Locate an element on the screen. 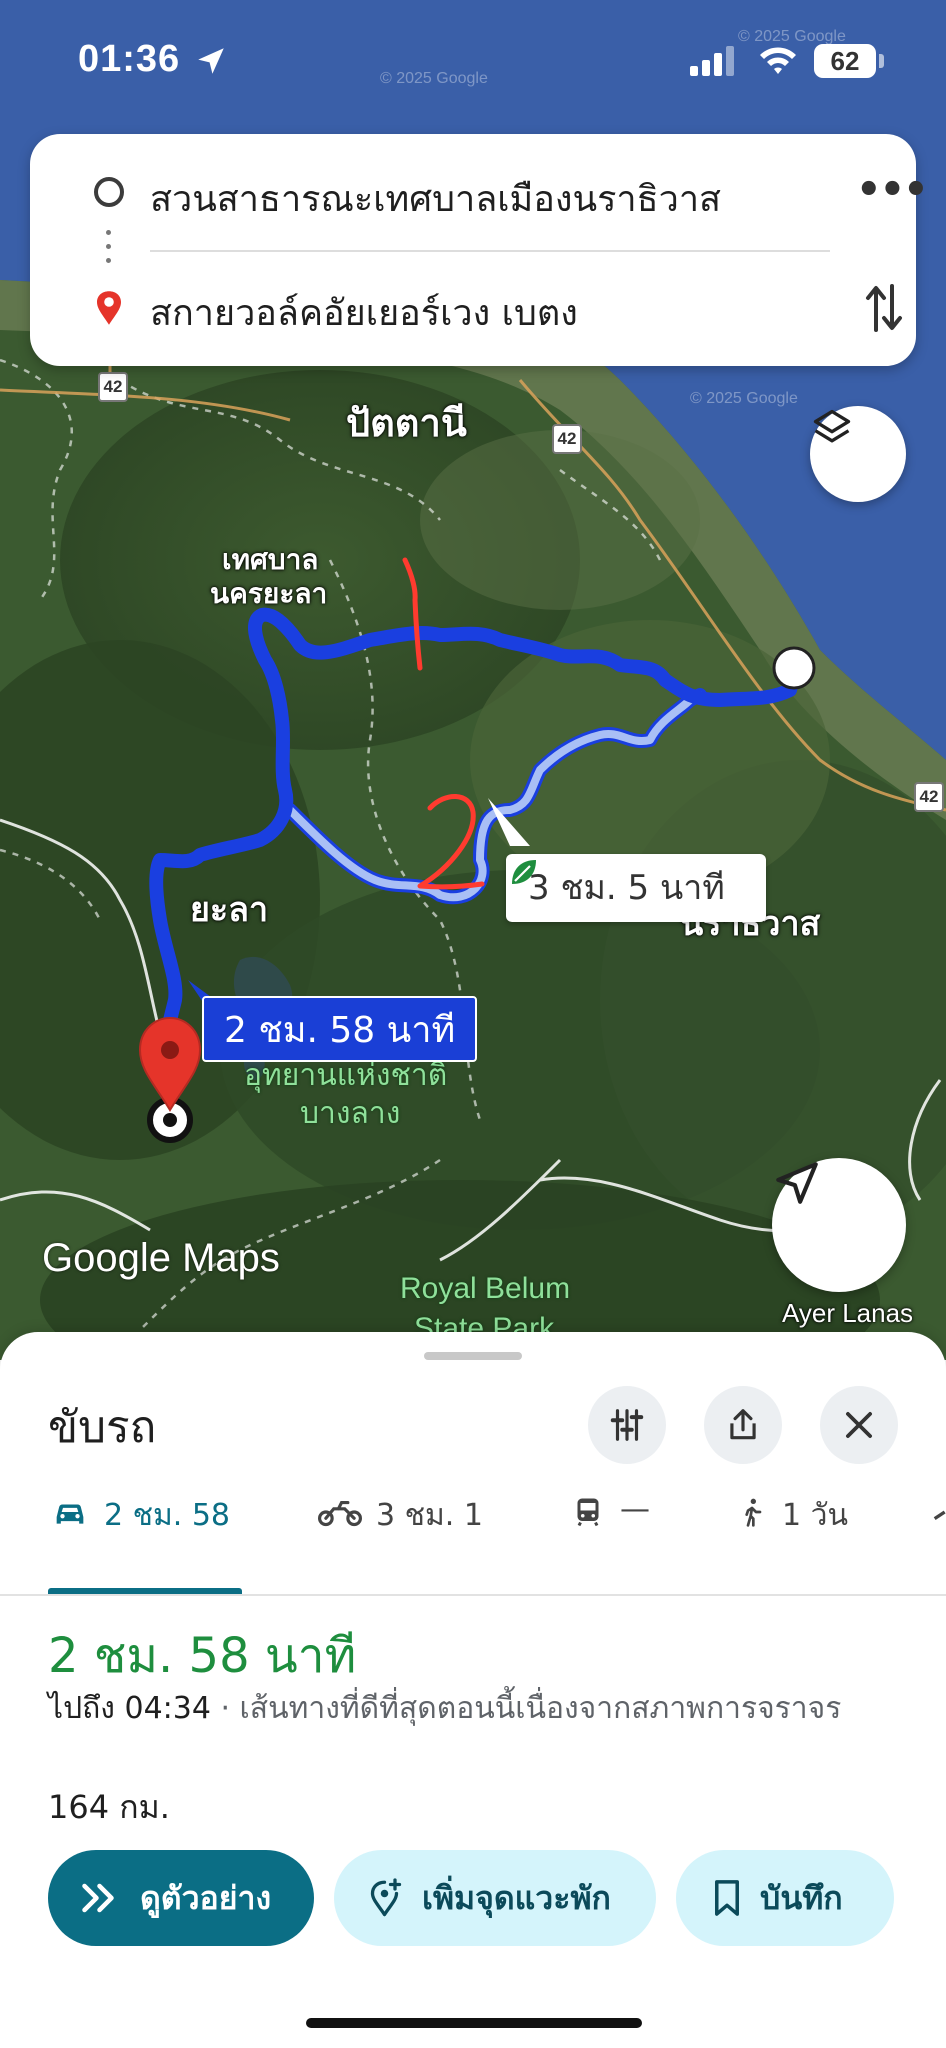  sliders-icon is located at coordinates (627, 1425).